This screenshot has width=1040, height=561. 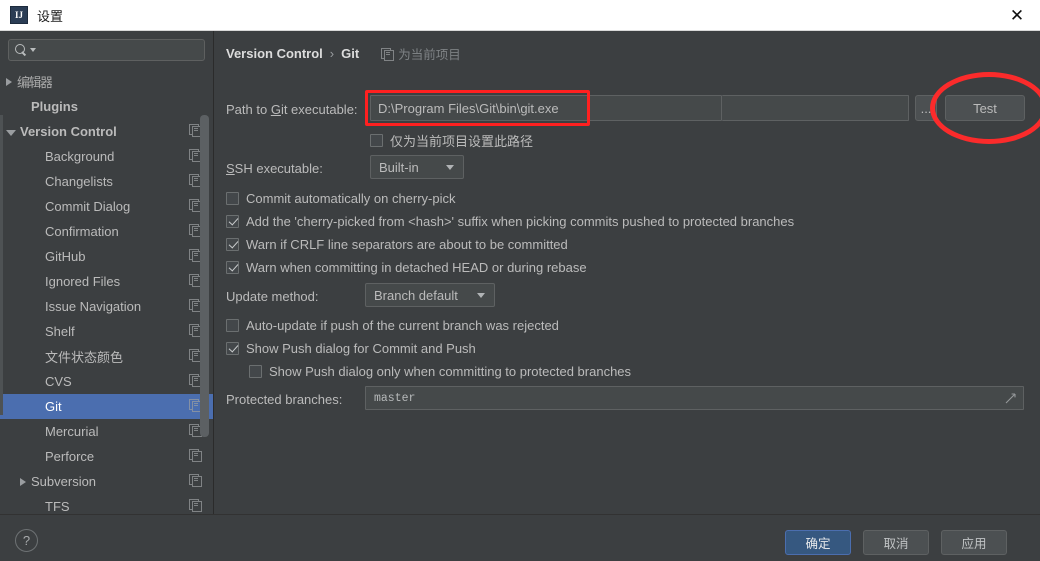 I want to click on sidebar-item-commit-dialog: Commit Dialog, so click(x=106, y=206).